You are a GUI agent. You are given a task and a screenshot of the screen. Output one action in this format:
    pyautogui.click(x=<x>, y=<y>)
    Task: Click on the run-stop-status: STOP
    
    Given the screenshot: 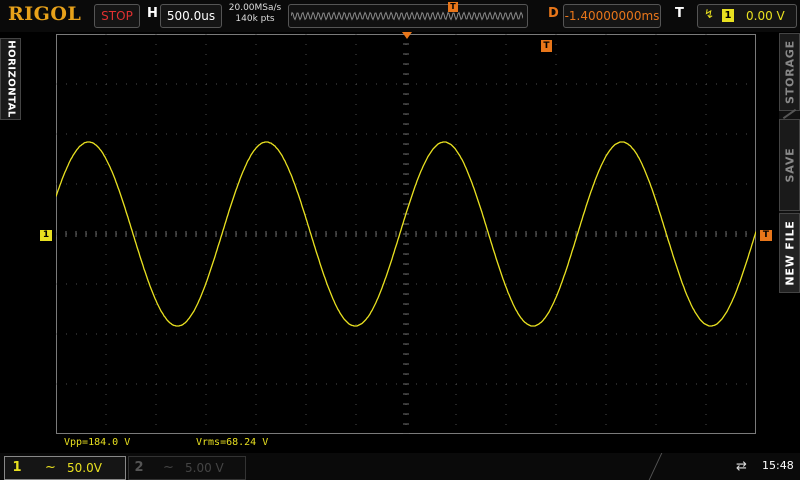 What is the action you would take?
    pyautogui.click(x=117, y=16)
    